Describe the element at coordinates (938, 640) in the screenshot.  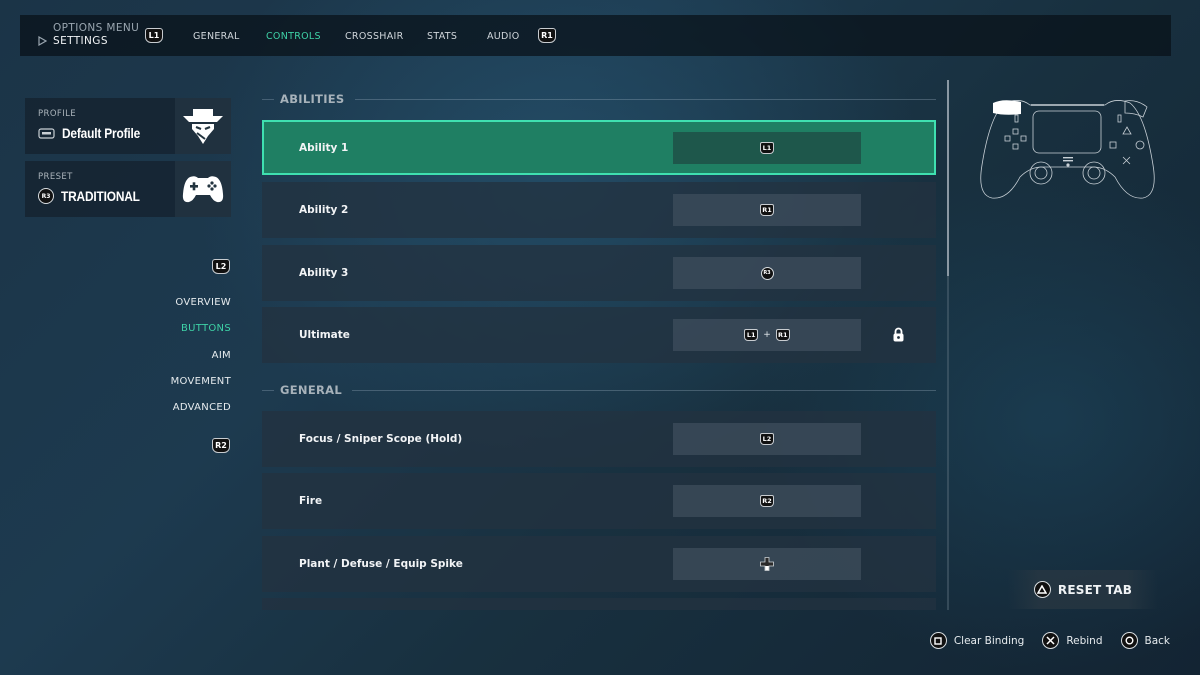
I see `square-button-icon` at that location.